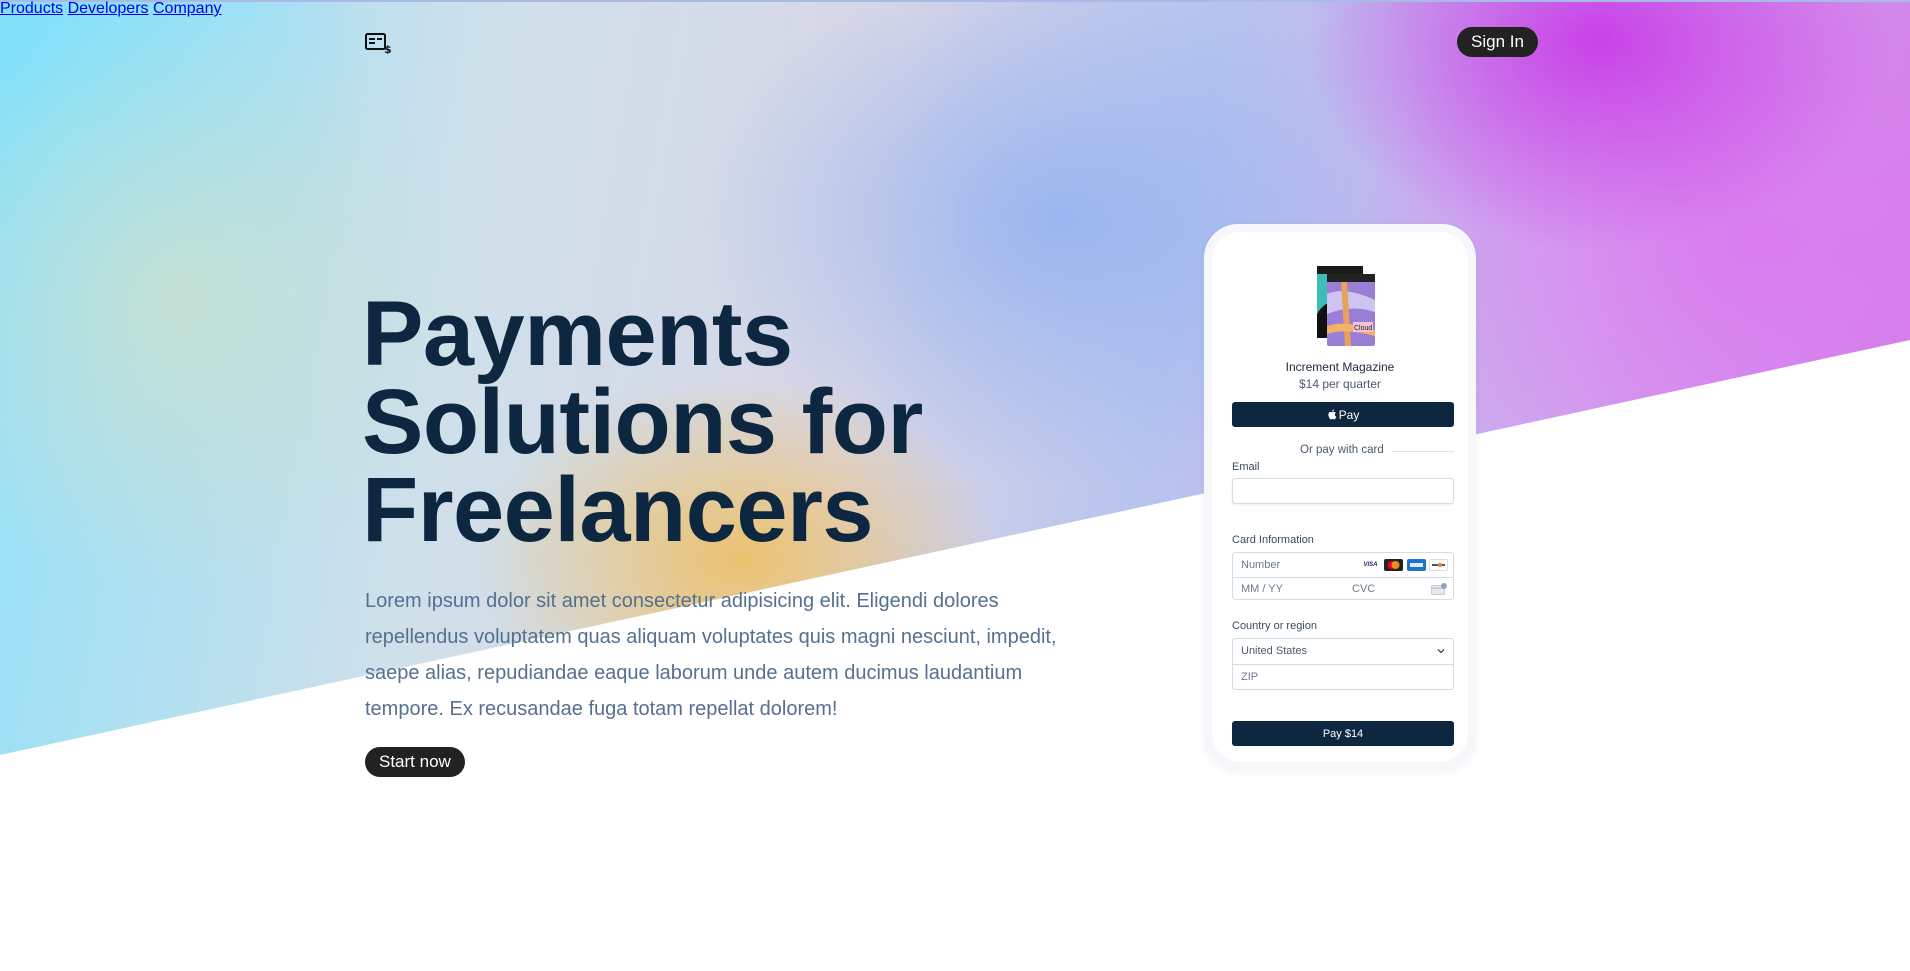 This screenshot has height=971, width=1910. I want to click on divider-label: Or pay with card, so click(1344, 450).